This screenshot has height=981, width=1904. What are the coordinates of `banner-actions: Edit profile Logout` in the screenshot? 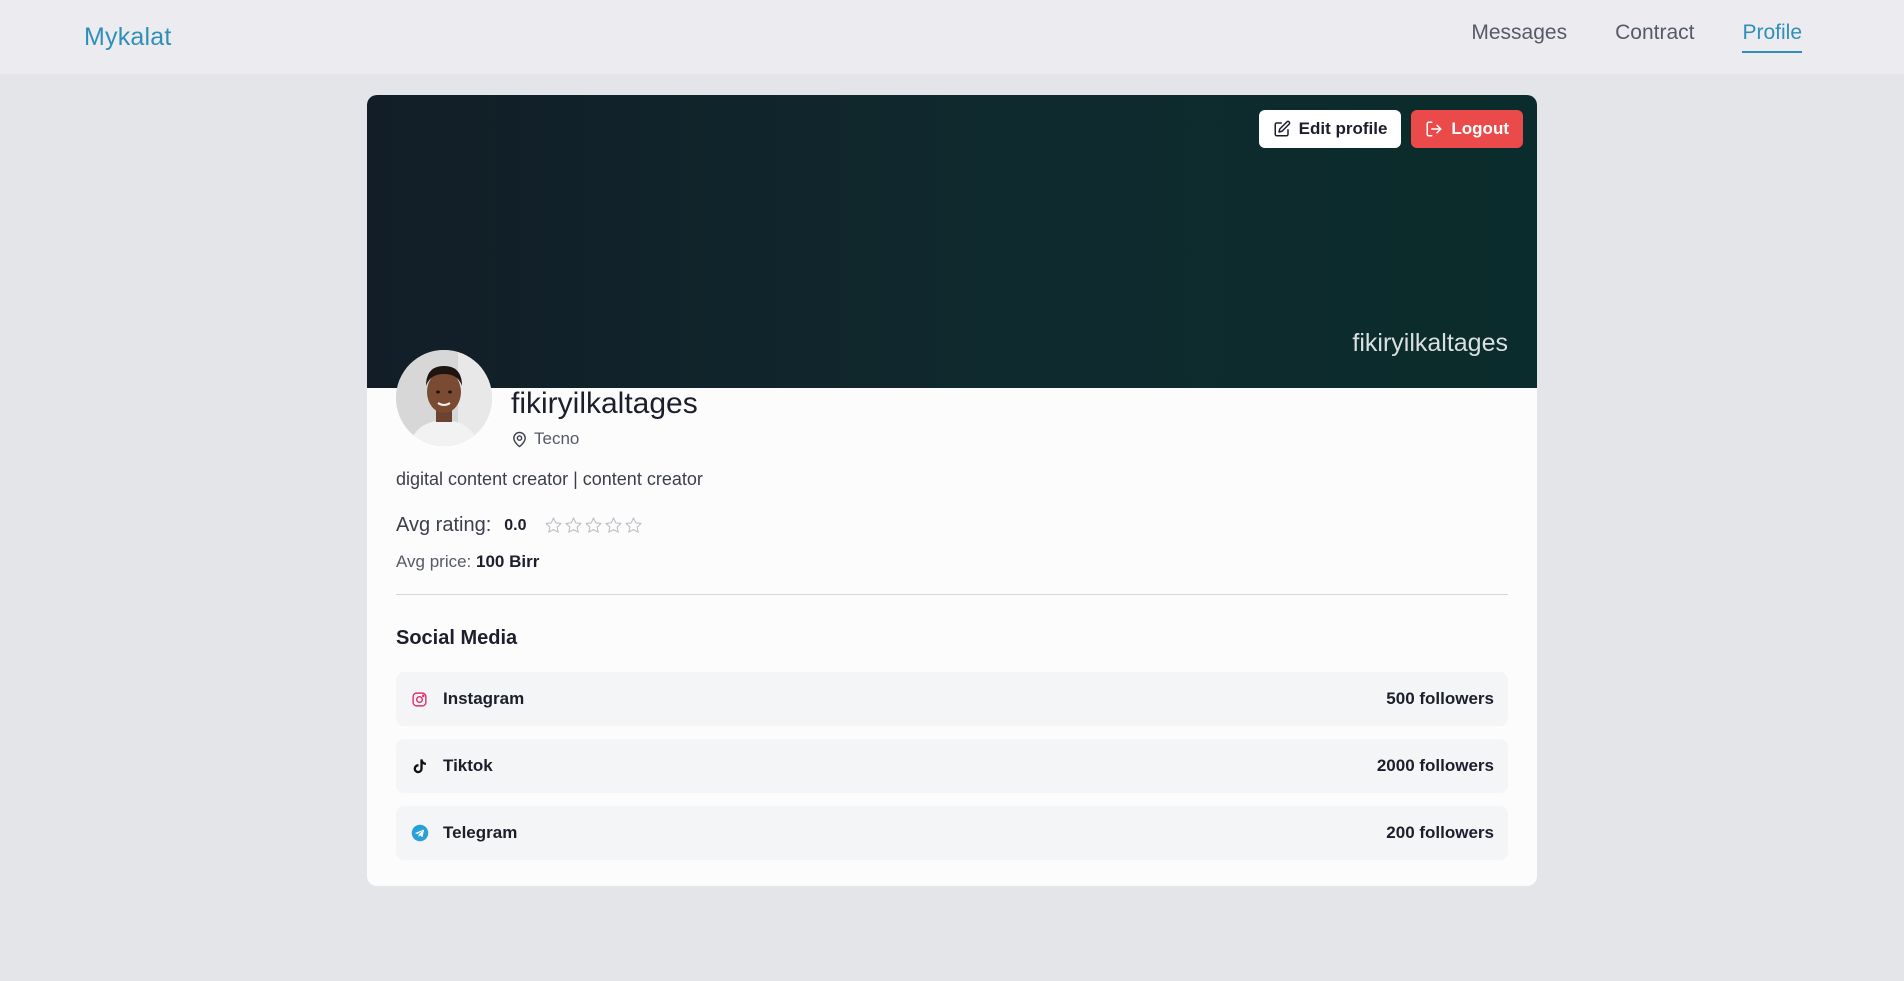 It's located at (1390, 129).